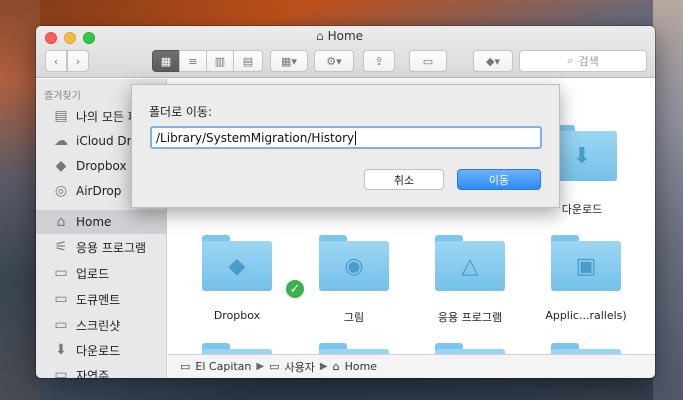 The height and width of the screenshot is (400, 683). Describe the element at coordinates (354, 348) in the screenshot. I see `folder-row3-2: ▦` at that location.